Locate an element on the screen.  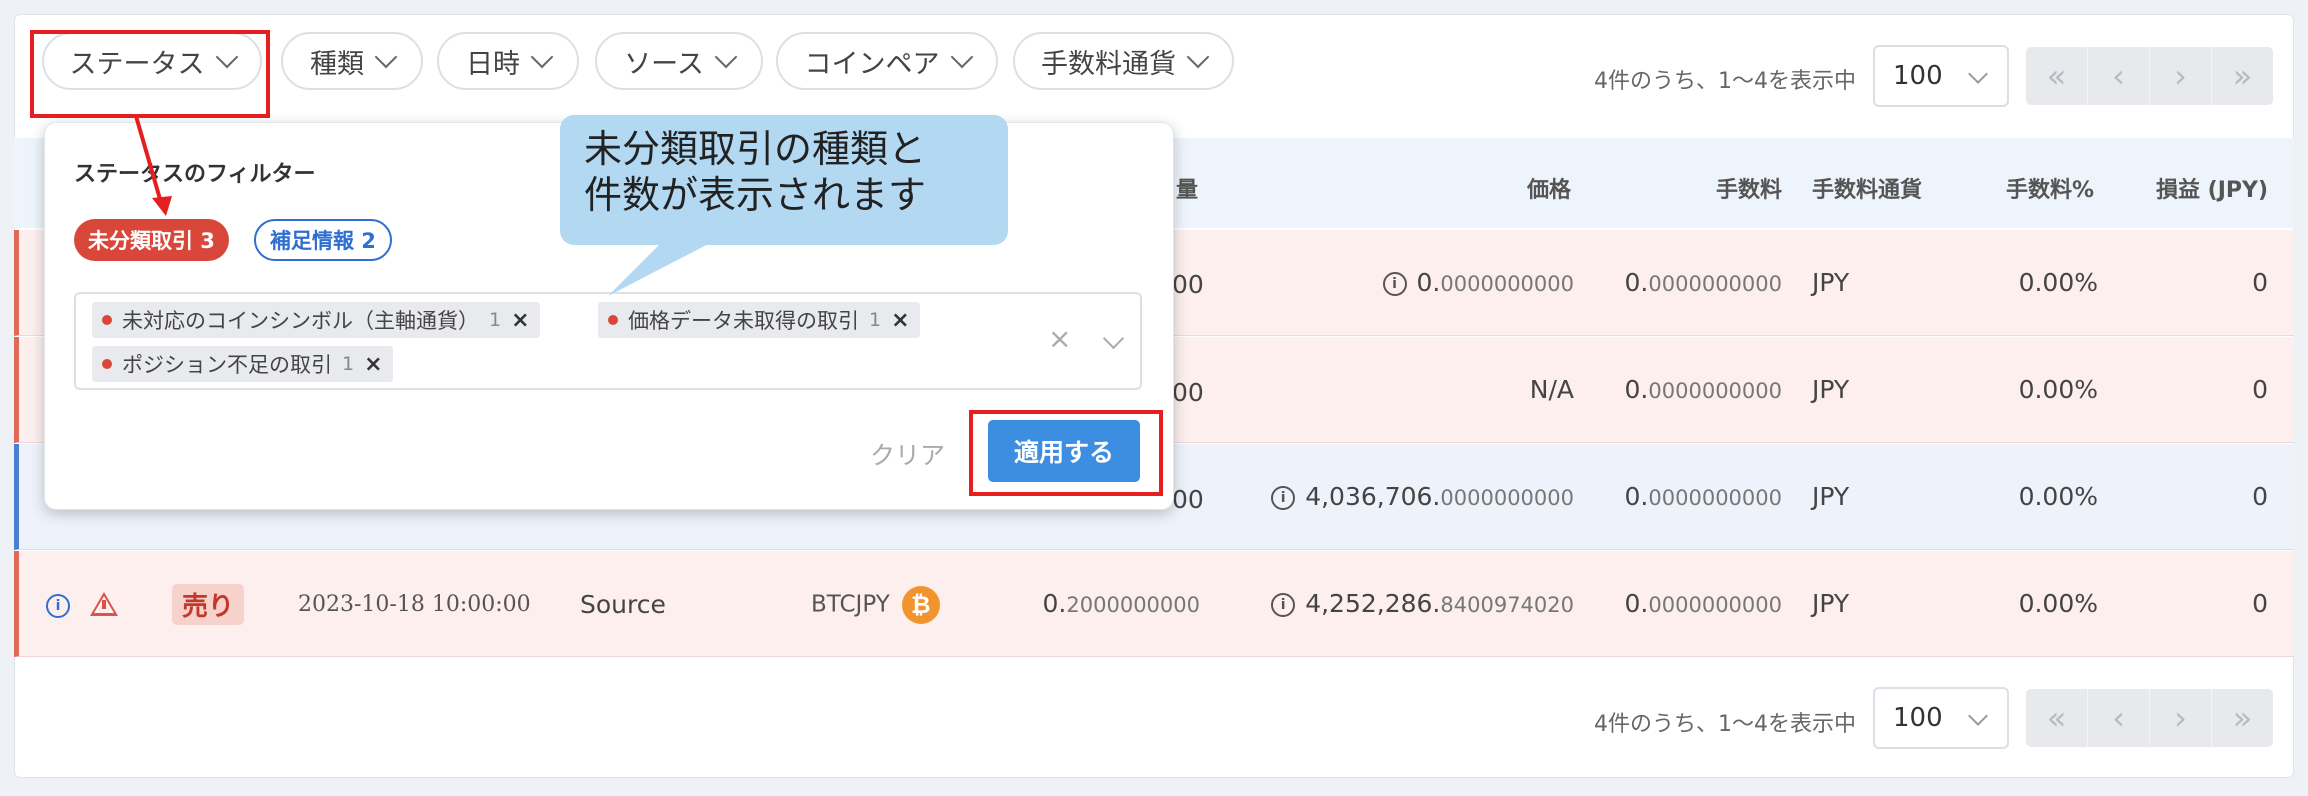
filter-fee-currency: 手数料通貨 is located at coordinates (1123, 61).